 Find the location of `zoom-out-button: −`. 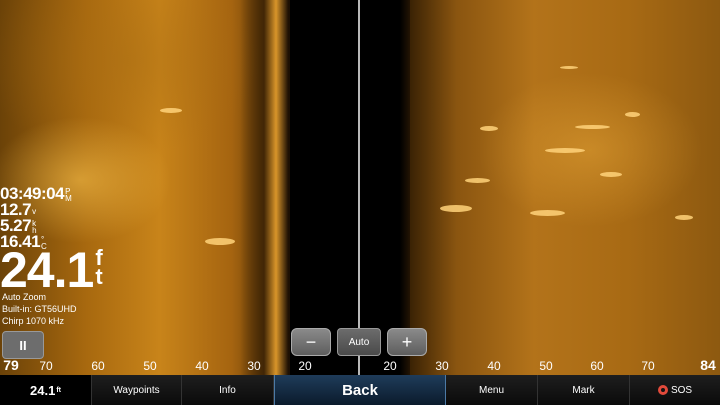

zoom-out-button: − is located at coordinates (311, 342).